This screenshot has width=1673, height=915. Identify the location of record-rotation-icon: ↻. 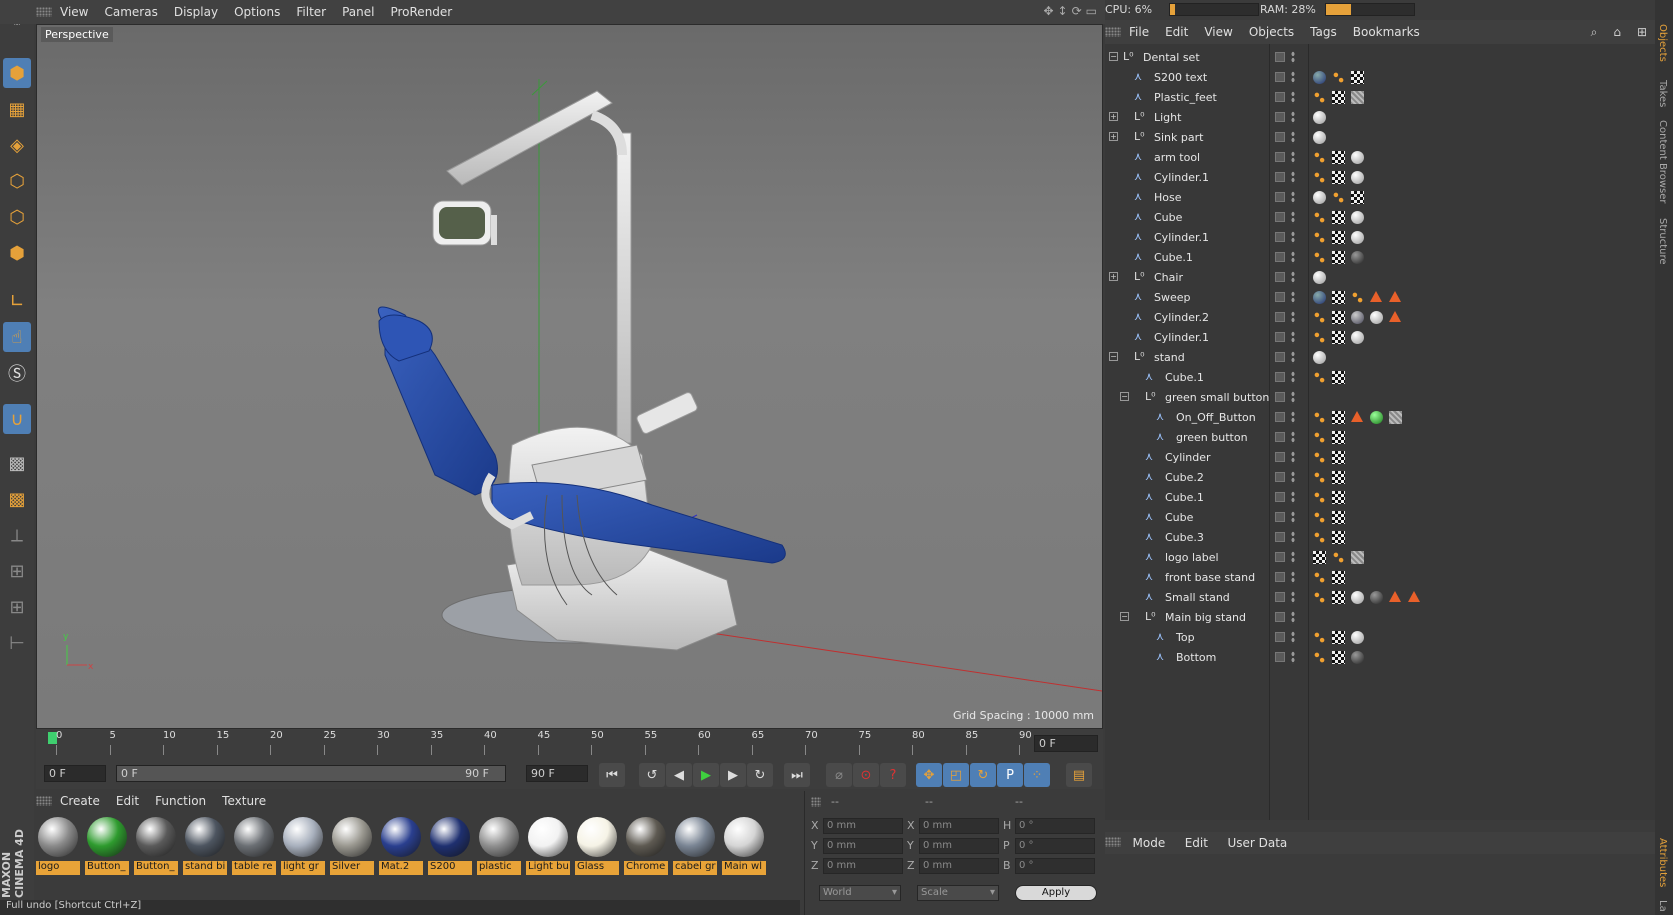
(983, 775).